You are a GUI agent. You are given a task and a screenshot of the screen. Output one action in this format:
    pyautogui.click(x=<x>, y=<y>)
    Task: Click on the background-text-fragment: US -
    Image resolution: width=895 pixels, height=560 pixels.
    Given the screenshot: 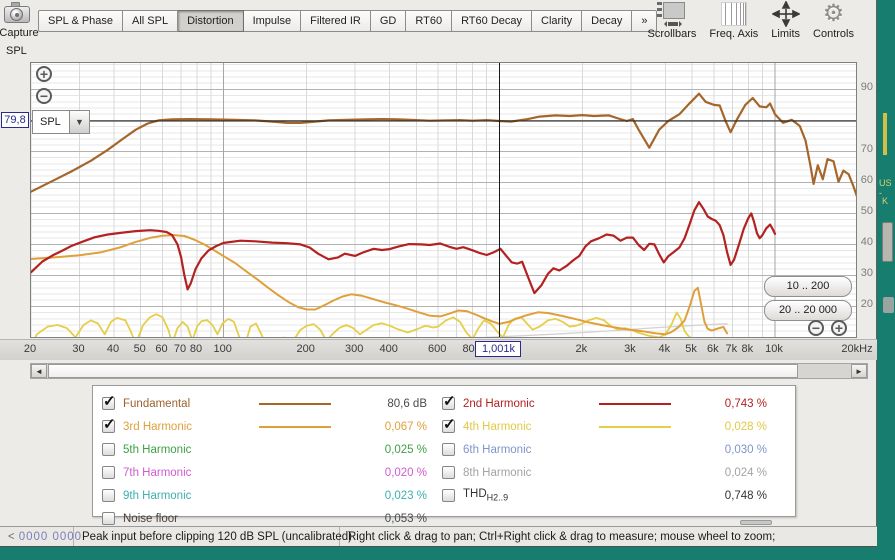 What is the action you would take?
    pyautogui.click(x=885, y=188)
    